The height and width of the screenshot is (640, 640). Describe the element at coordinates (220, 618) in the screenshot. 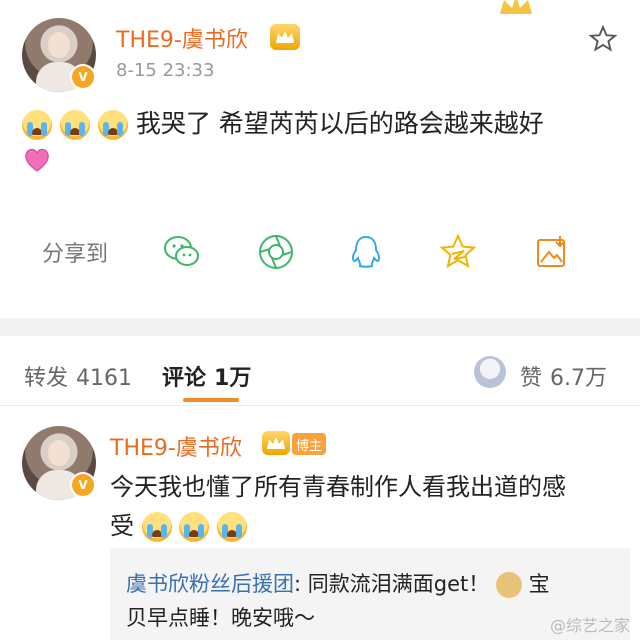

I see `reply-line-2: 贝早点睡！晚安哦～` at that location.